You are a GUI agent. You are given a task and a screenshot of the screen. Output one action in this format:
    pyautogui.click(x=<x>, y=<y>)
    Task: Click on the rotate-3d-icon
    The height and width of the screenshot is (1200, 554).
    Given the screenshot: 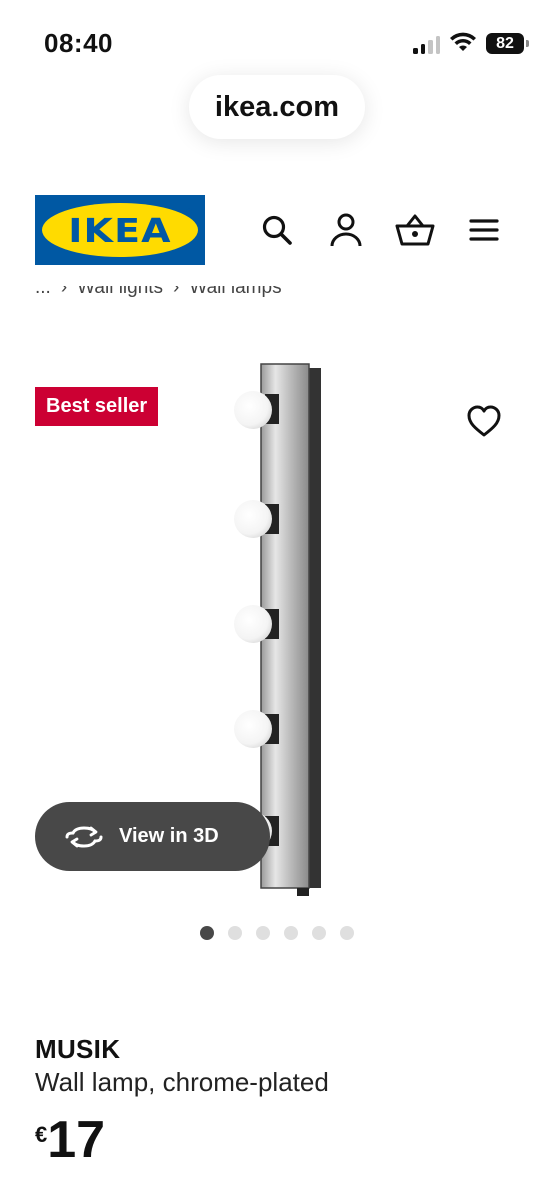 What is the action you would take?
    pyautogui.click(x=84, y=836)
    